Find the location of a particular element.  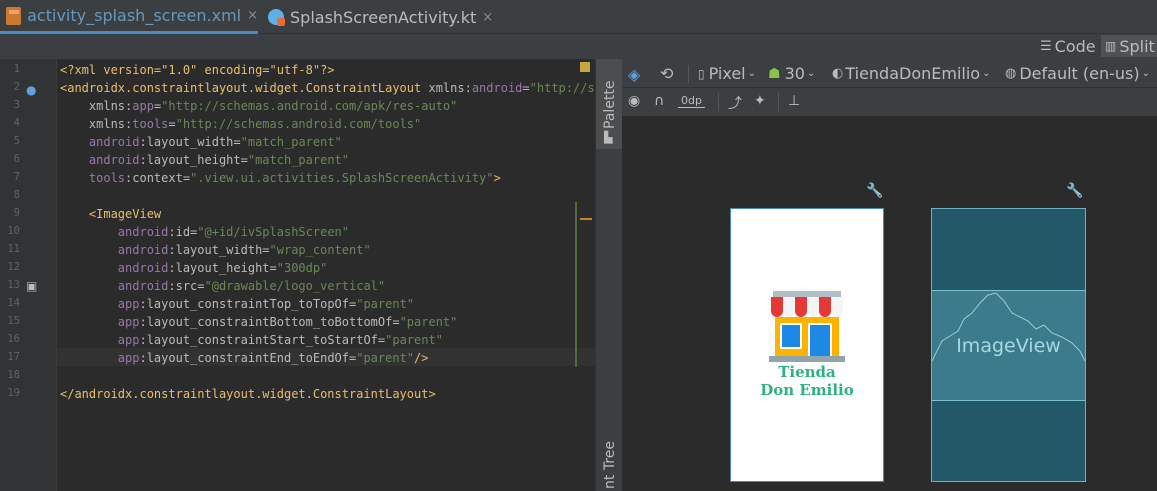

line-number: 17 is located at coordinates (13, 357).